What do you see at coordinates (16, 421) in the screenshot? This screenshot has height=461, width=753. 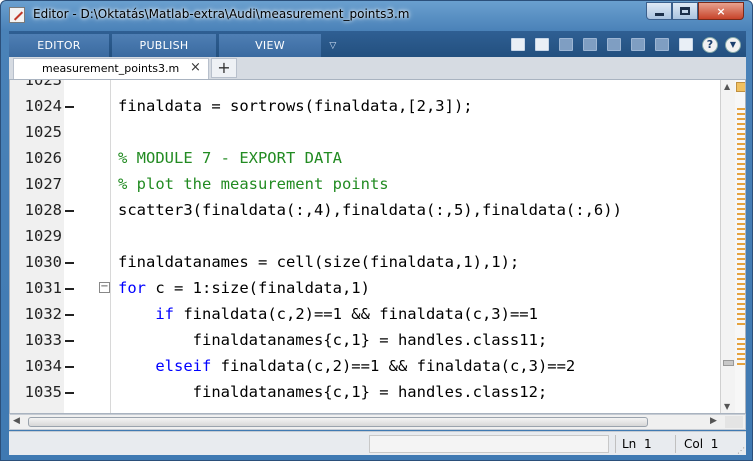 I see `scroll-left-icon: ◀` at bounding box center [16, 421].